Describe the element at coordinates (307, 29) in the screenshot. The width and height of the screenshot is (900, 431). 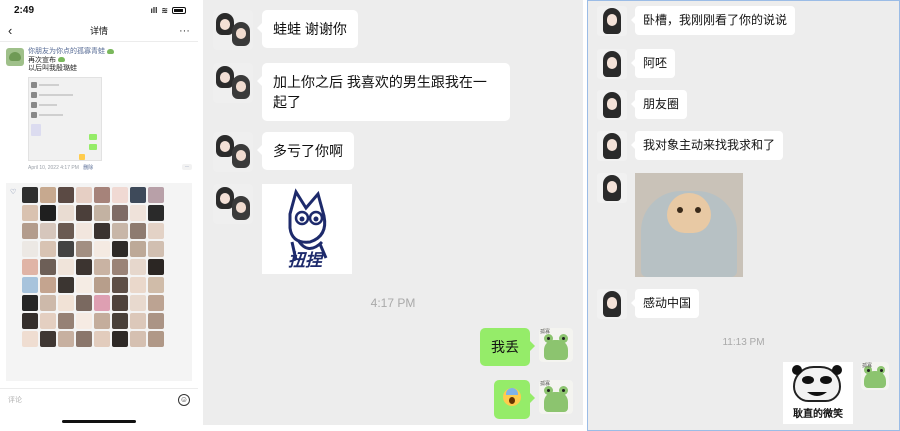
I see `message-bubble: 蛙蛙 谢谢你` at that location.